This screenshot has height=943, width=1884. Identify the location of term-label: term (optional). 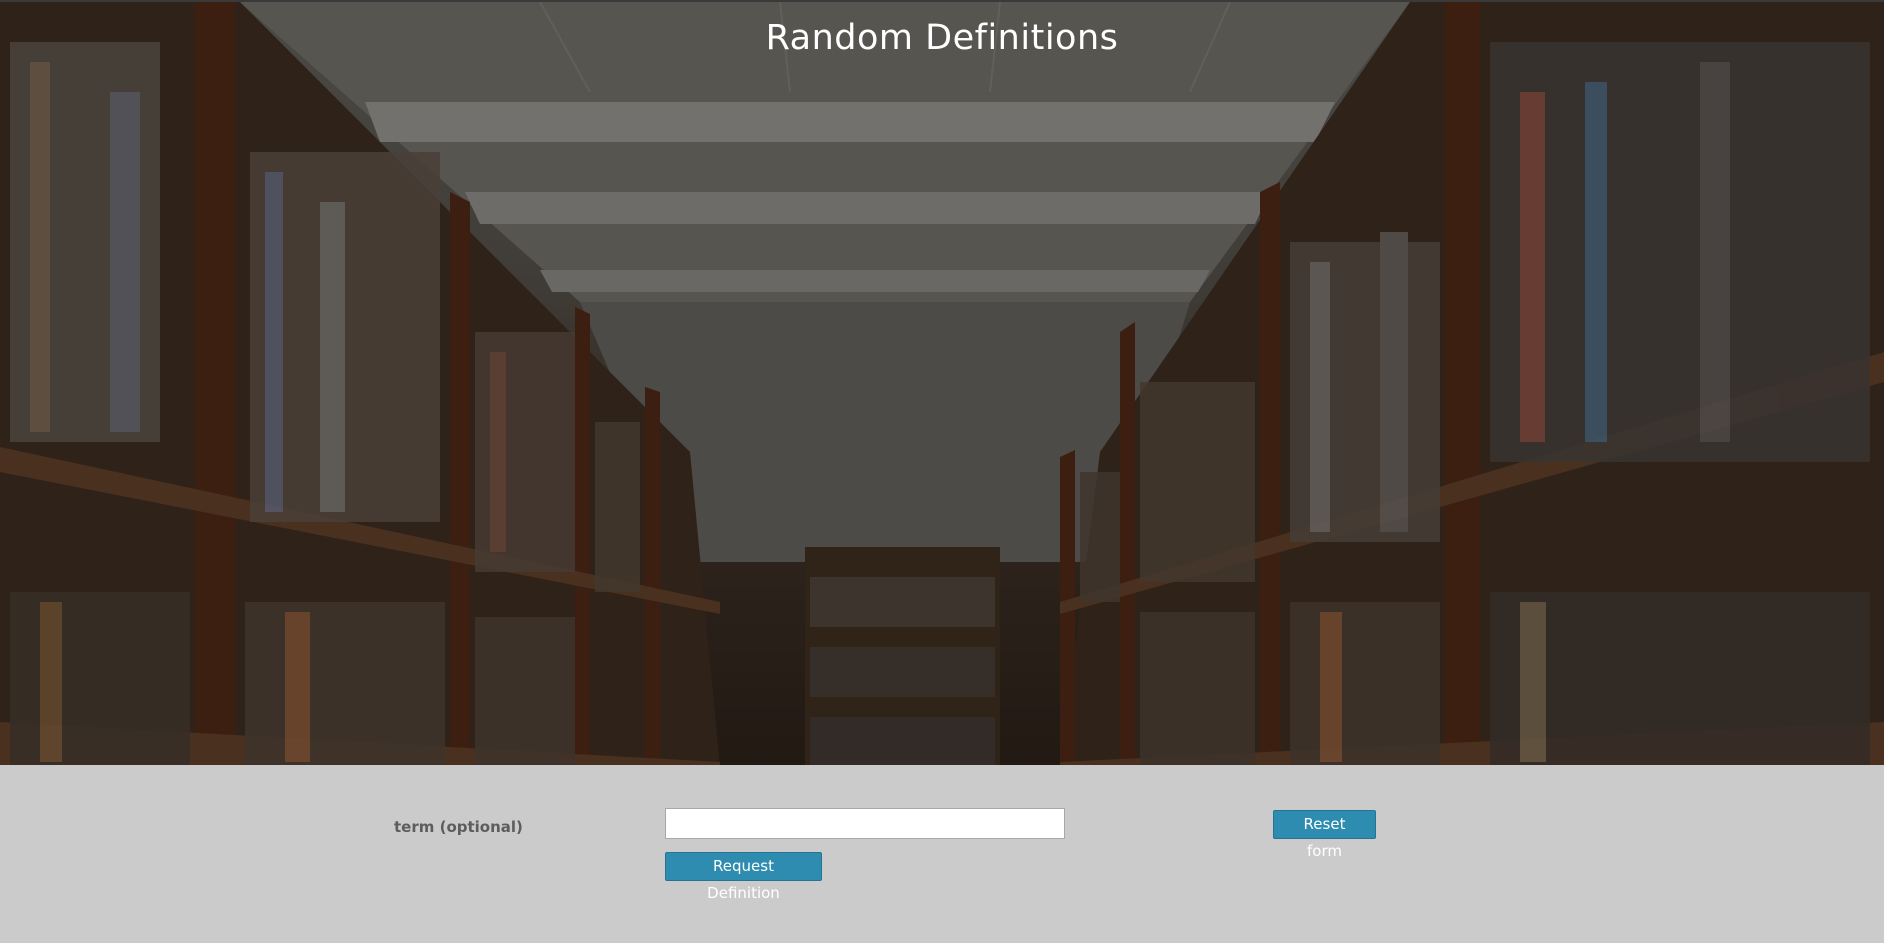
(458, 827).